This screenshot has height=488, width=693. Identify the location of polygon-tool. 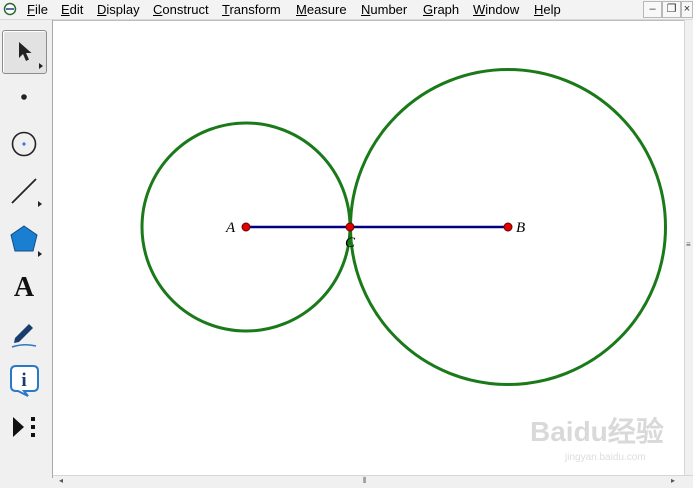
(24, 238).